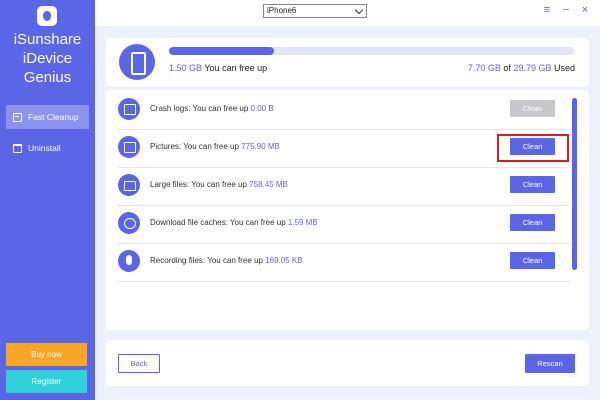 Image resolution: width=600 pixels, height=400 pixels. What do you see at coordinates (46, 354) in the screenshot?
I see `buy-now-button: Buy now` at bounding box center [46, 354].